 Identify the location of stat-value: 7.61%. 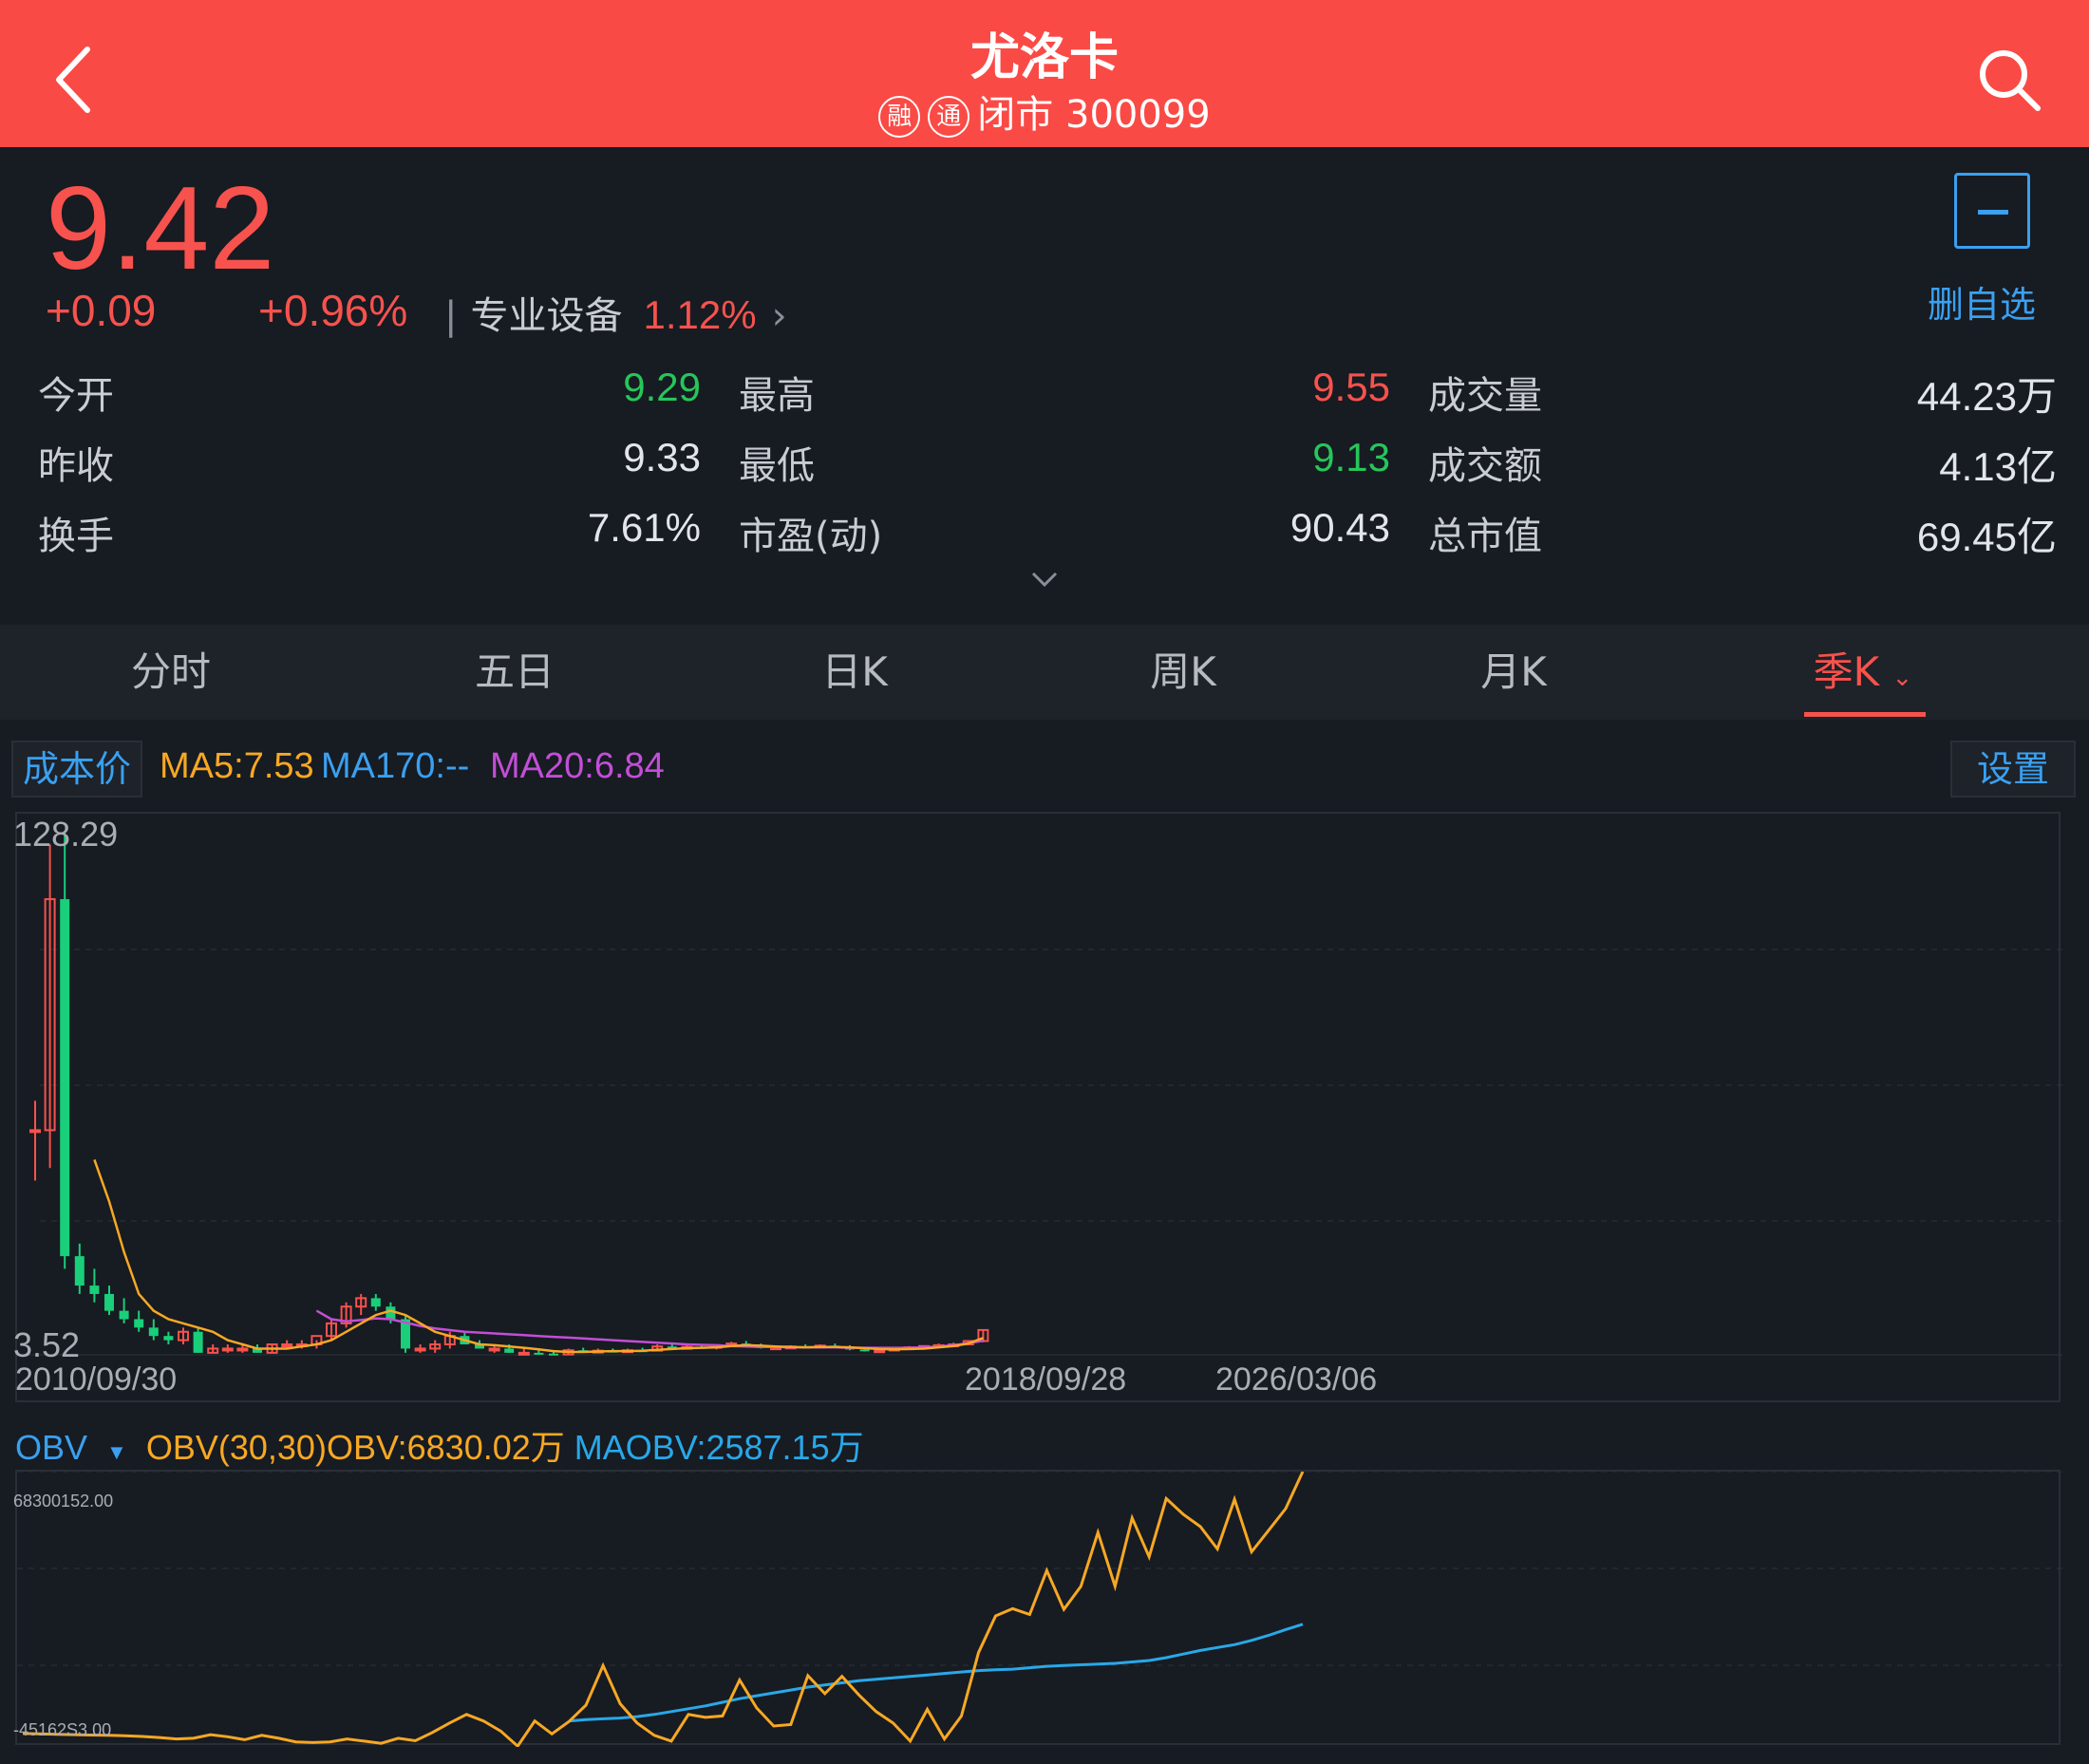
(644, 528).